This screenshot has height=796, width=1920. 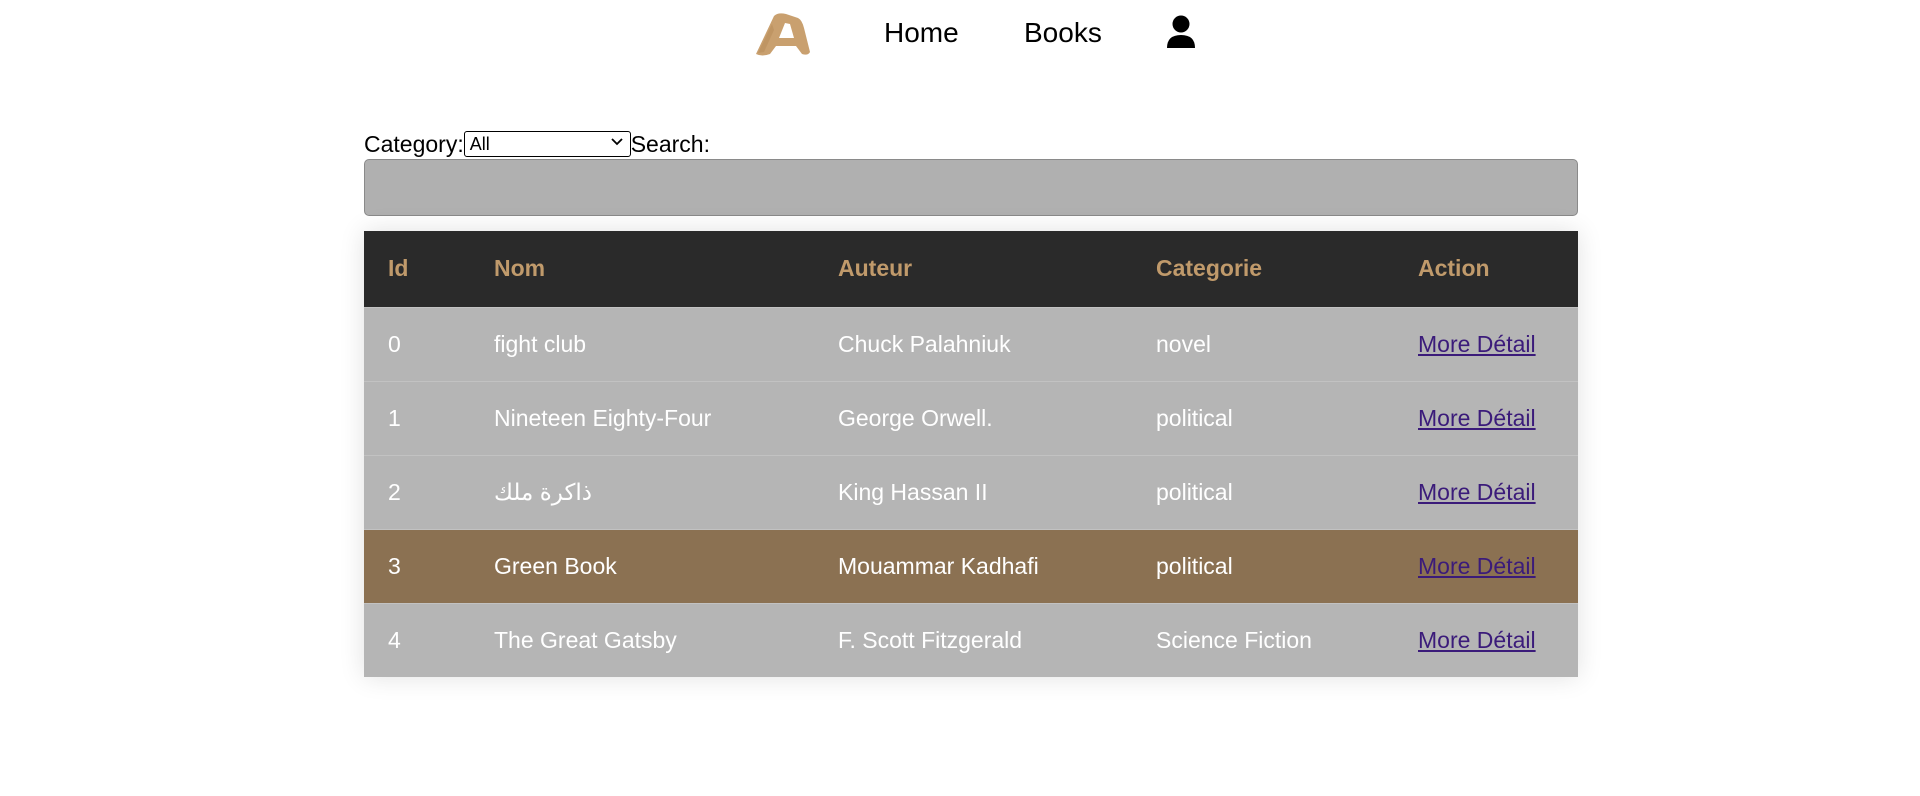 I want to click on nav-home-link: Home, so click(x=921, y=33).